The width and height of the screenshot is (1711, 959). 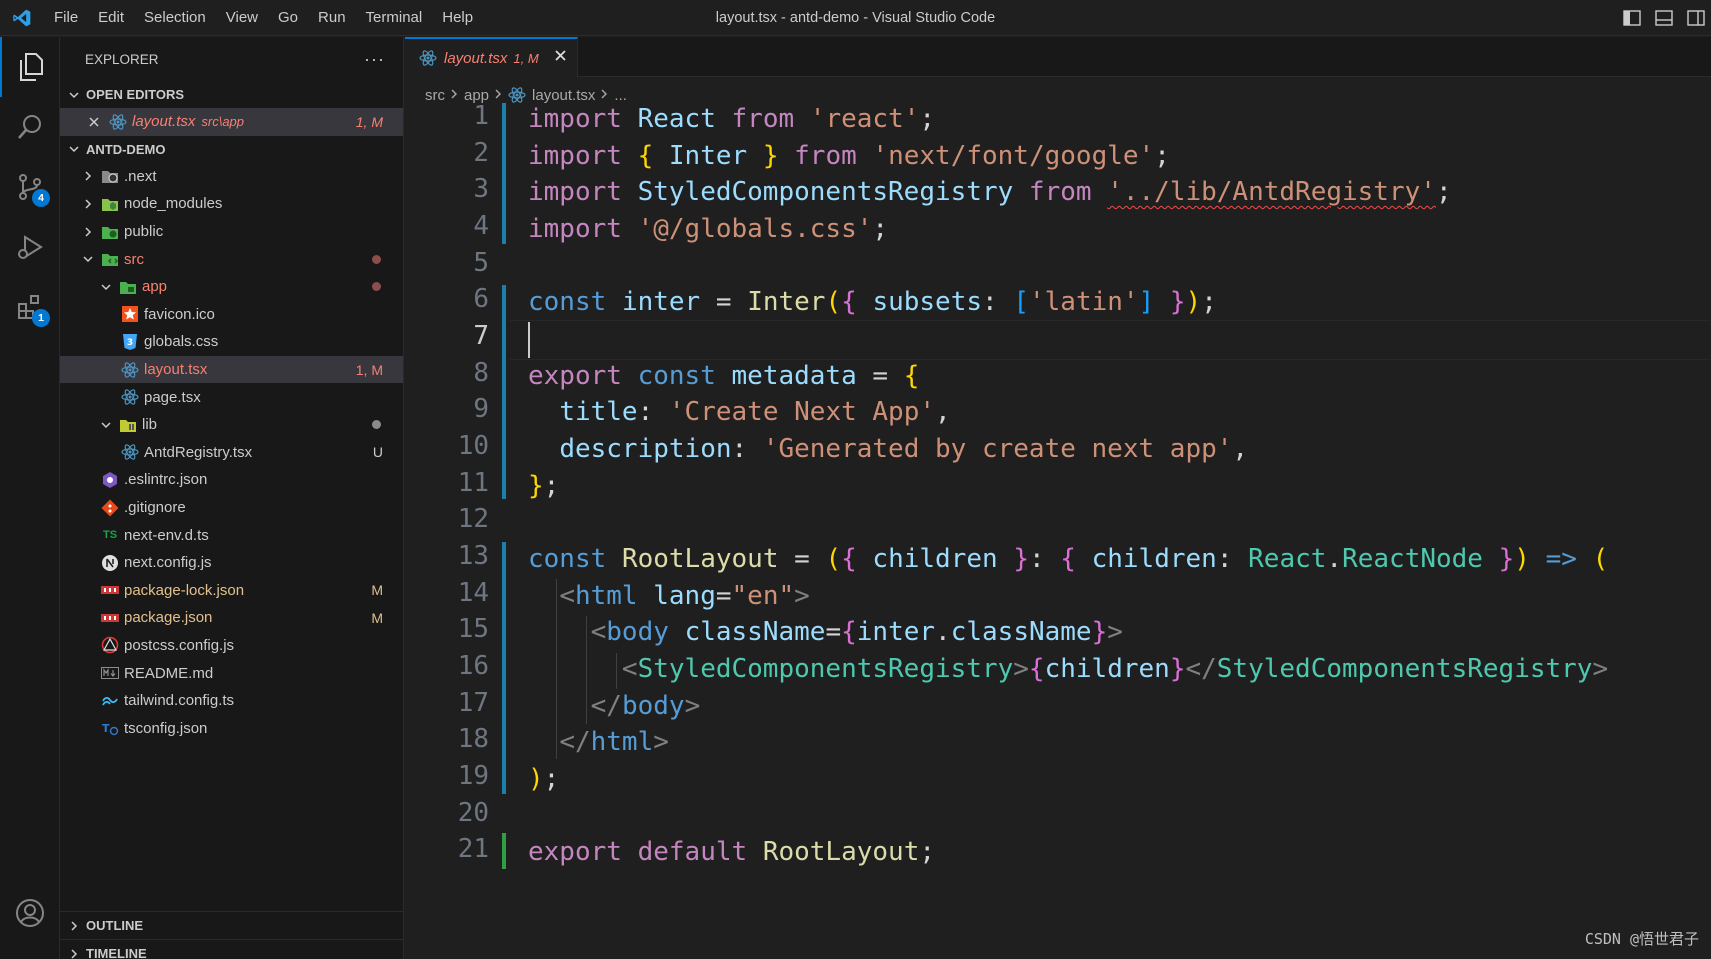 I want to click on code-line-1: import React from 'react';, so click(x=732, y=119).